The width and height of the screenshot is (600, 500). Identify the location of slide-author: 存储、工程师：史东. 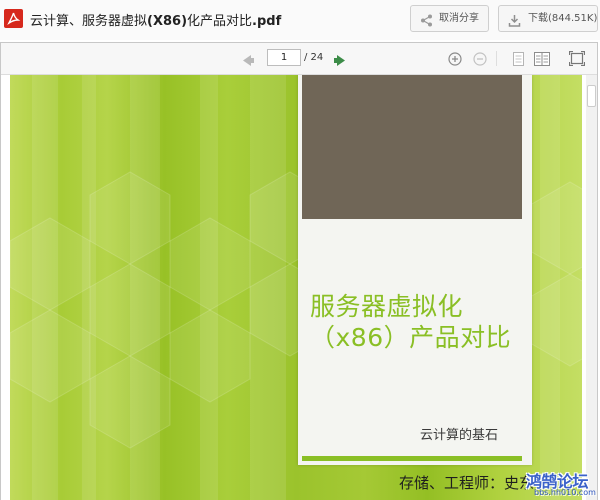
(467, 483).